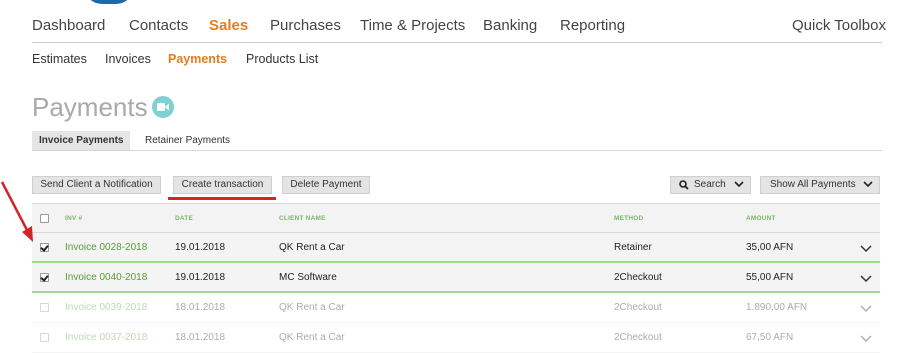 This screenshot has width=920, height=353. I want to click on payment-amount: 1.890,00 AFN, so click(777, 307).